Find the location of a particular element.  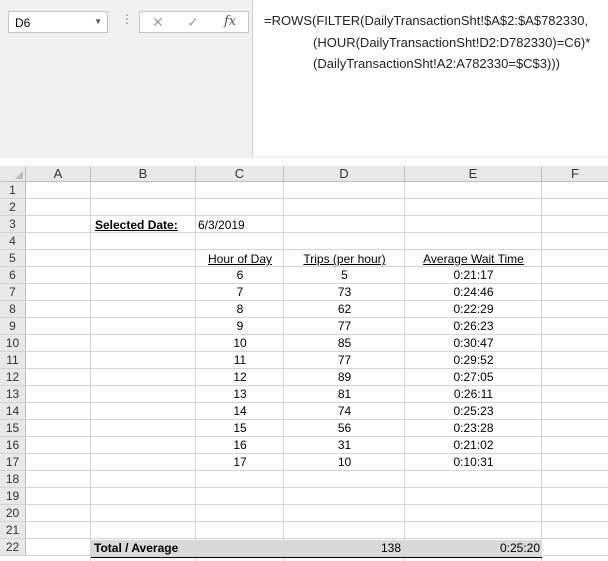

total-row-border is located at coordinates (316, 557).